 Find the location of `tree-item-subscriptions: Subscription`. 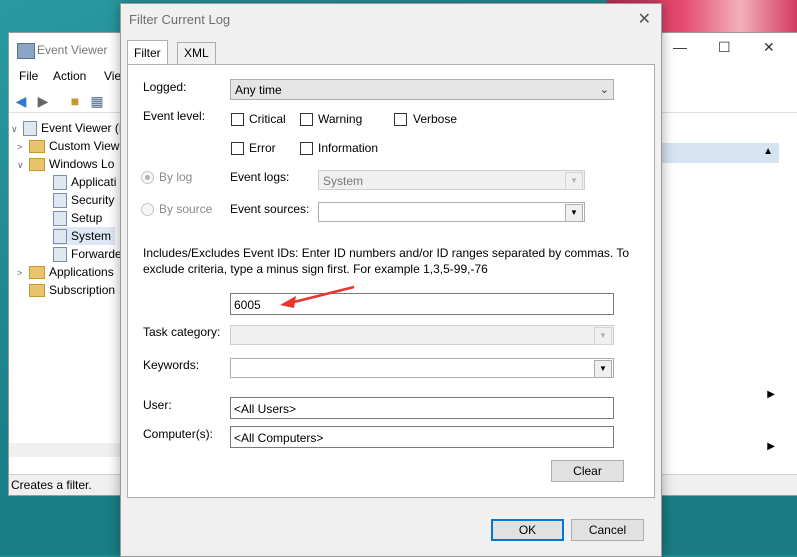

tree-item-subscriptions: Subscription is located at coordinates (72, 290).